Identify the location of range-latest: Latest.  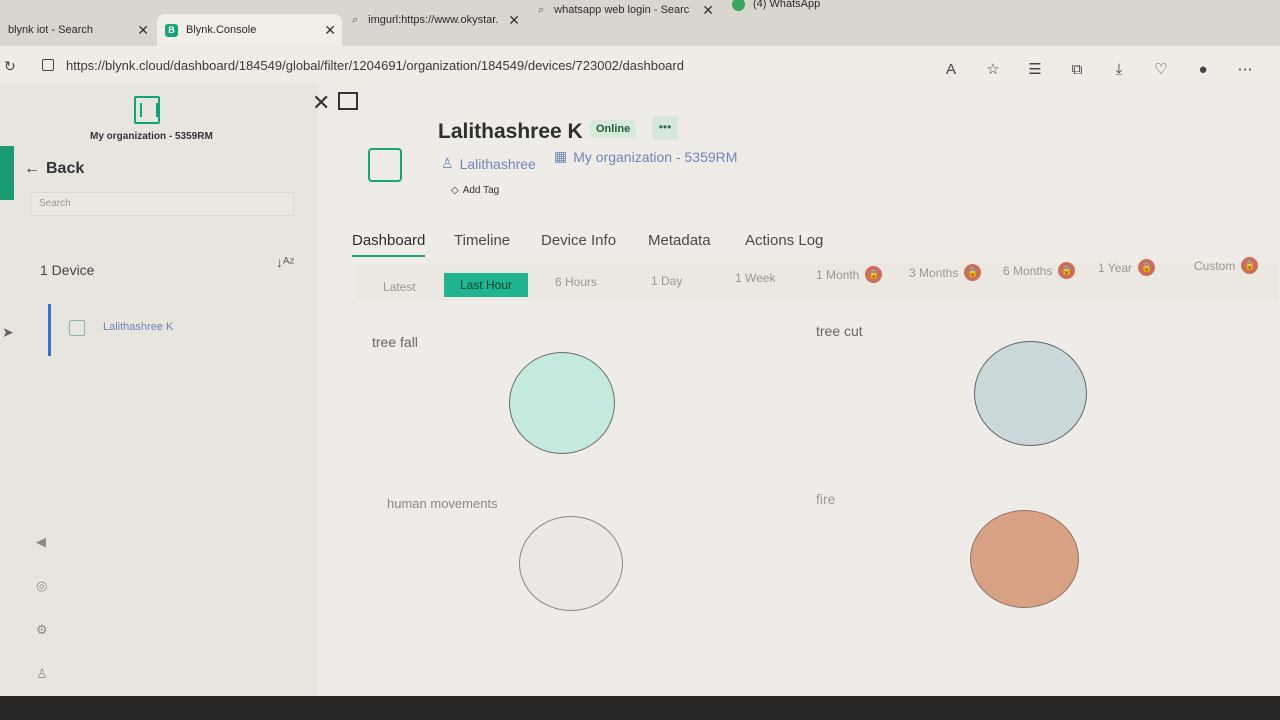
(399, 287).